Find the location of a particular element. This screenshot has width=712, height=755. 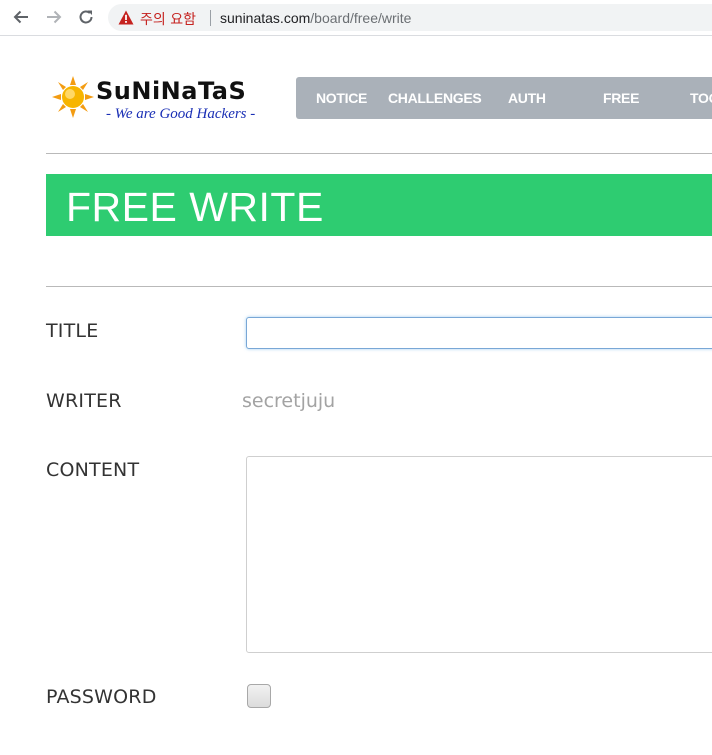

sun-logo-icon is located at coordinates (73, 97).